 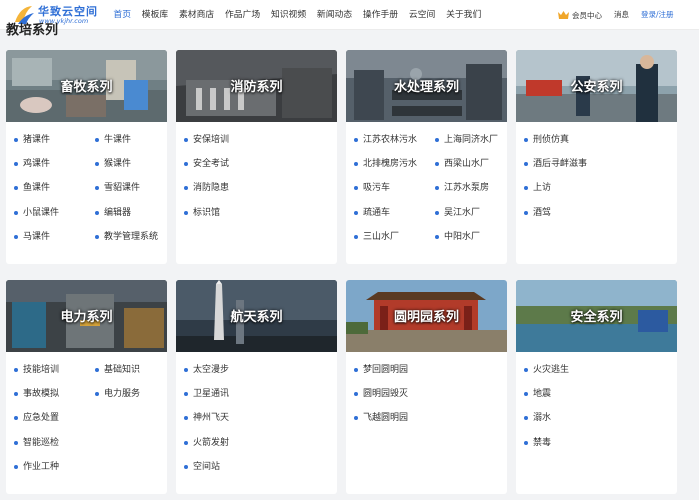 I want to click on course-link: 江苏农林污水, so click(x=385, y=140).